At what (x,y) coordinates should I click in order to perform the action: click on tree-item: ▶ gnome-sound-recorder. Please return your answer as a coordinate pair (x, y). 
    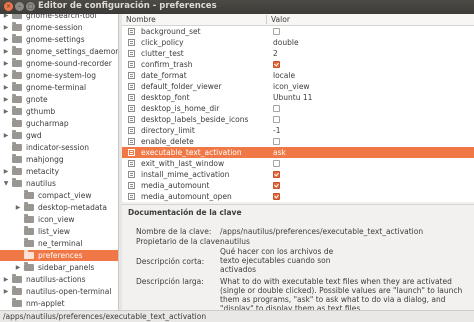
    Looking at the image, I should click on (59, 63).